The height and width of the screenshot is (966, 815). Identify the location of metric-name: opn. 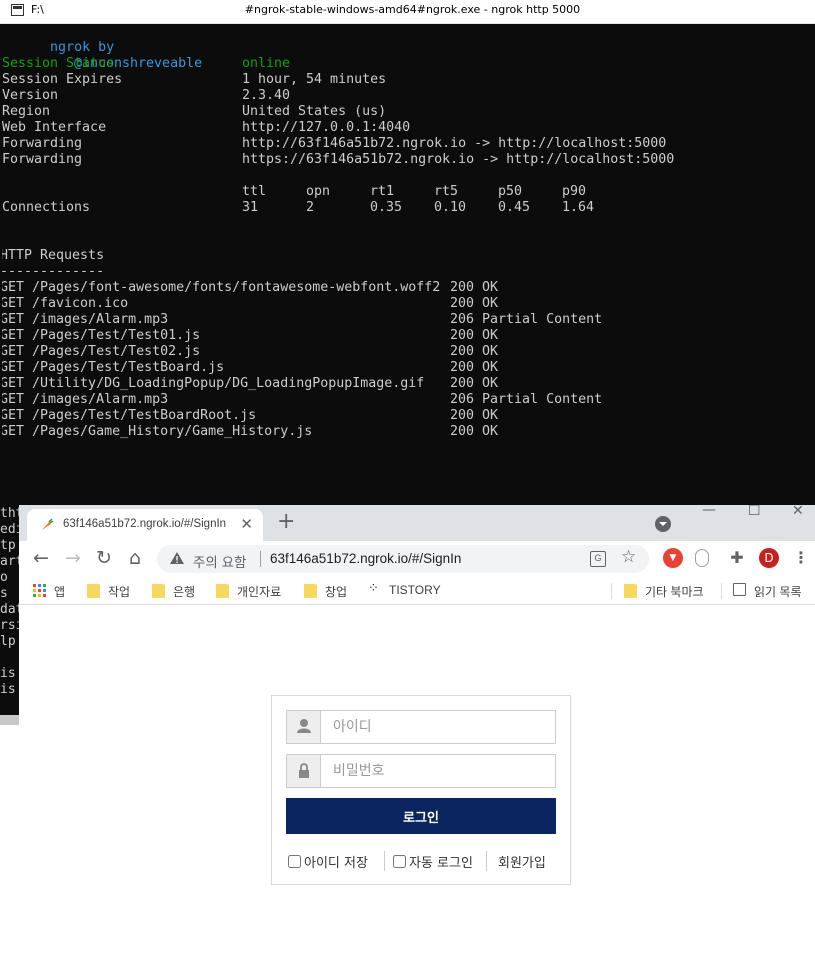
(318, 191).